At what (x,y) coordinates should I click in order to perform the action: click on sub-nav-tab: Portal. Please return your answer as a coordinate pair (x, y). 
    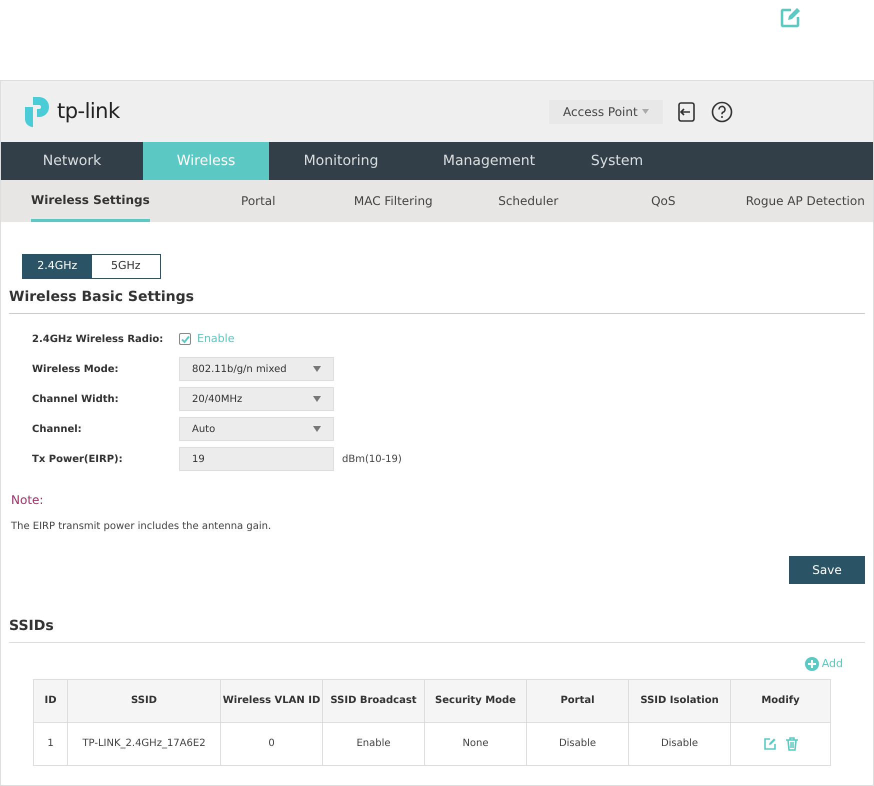
    Looking at the image, I should click on (258, 201).